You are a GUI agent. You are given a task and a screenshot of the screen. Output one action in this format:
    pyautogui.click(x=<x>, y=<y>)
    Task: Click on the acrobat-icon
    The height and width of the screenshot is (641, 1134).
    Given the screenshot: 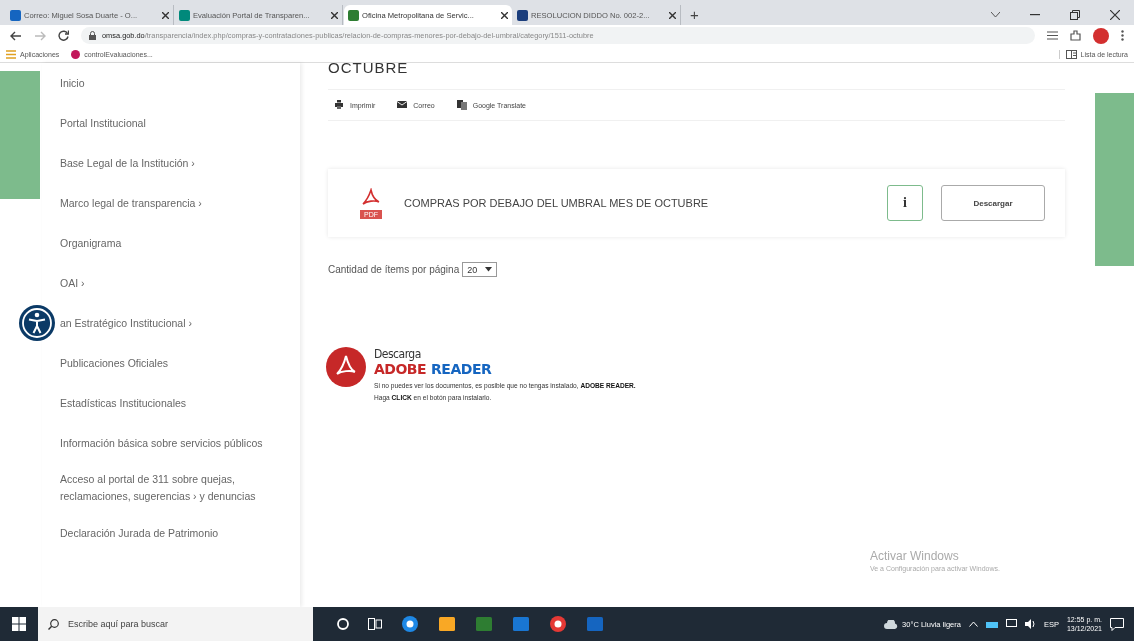 What is the action you would take?
    pyautogui.click(x=371, y=197)
    